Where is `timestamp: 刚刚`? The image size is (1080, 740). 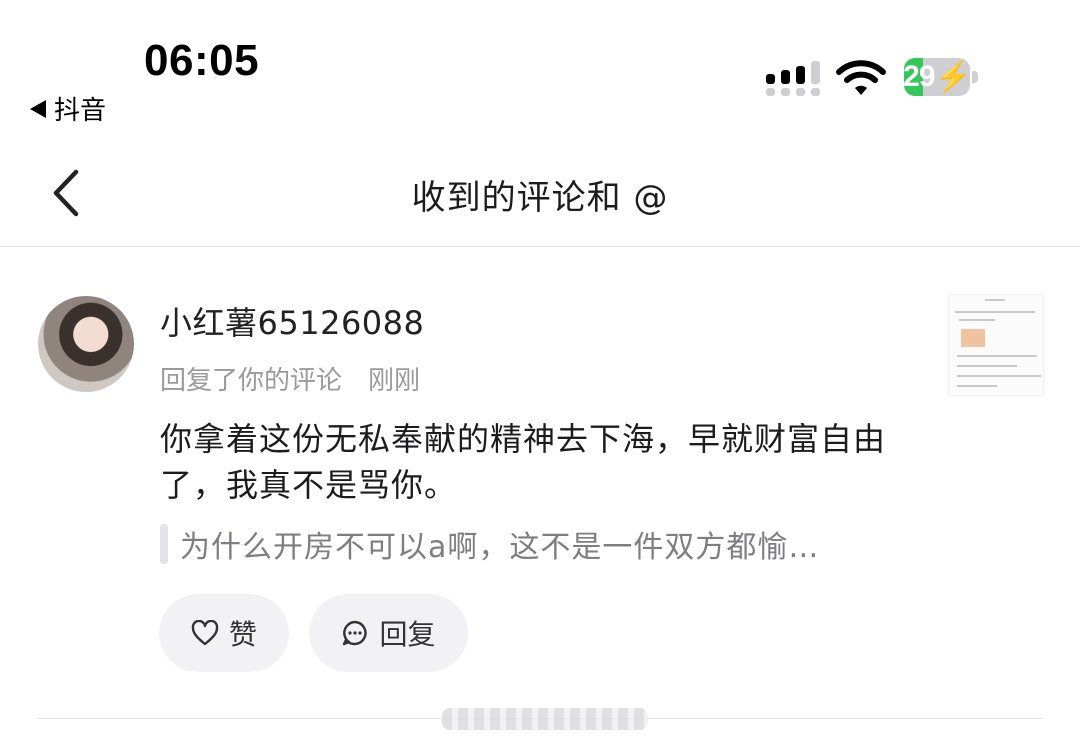 timestamp: 刚刚 is located at coordinates (394, 381).